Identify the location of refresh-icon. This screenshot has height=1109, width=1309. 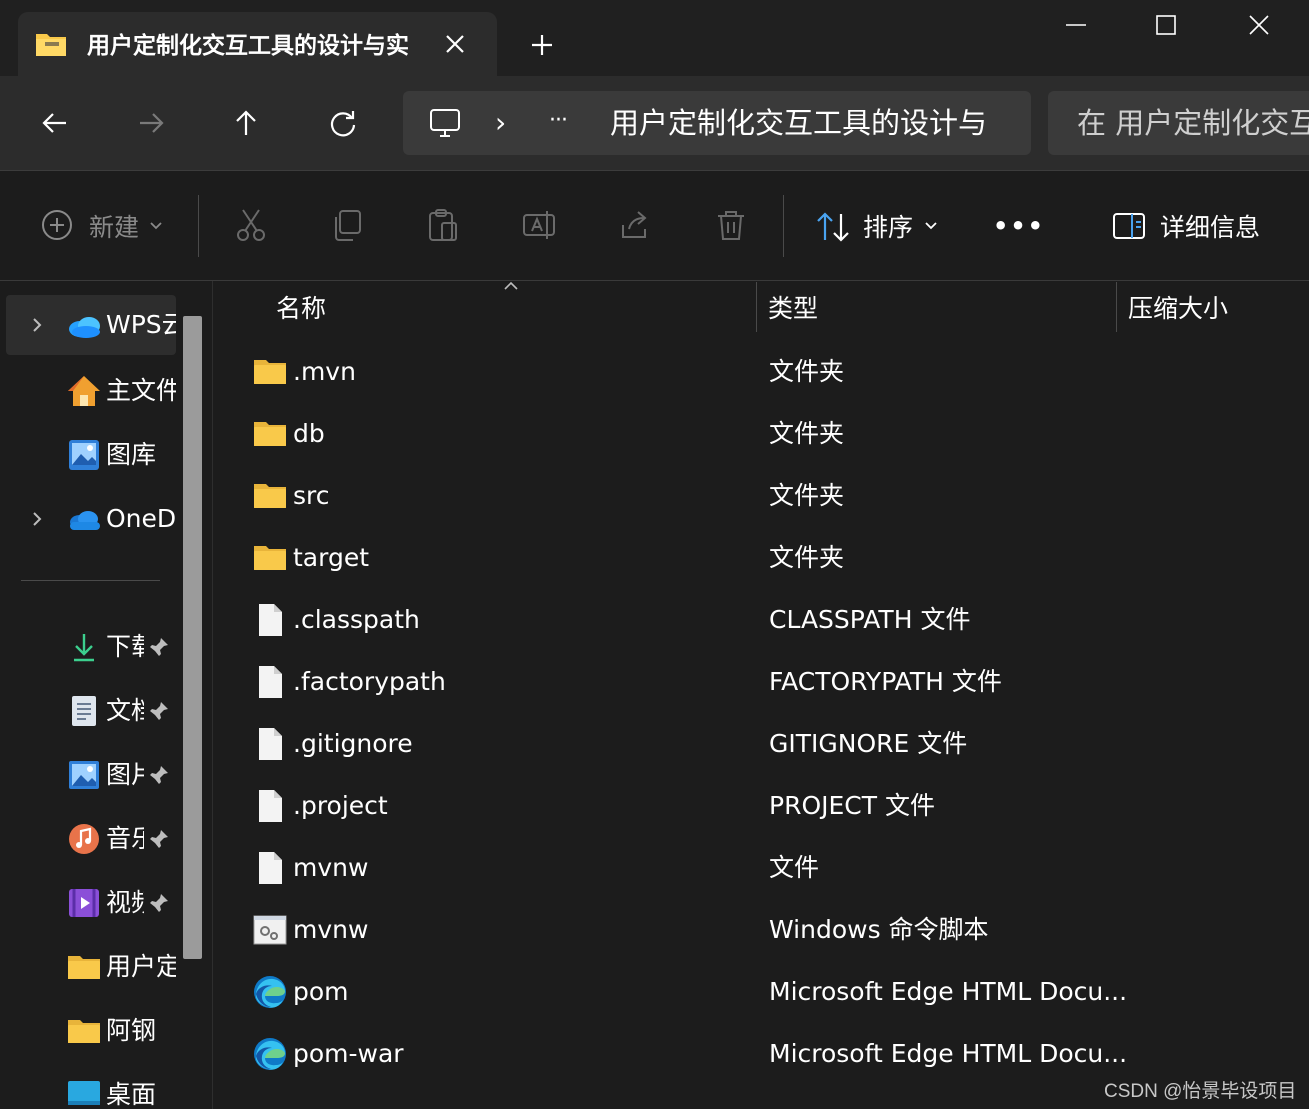
(343, 123).